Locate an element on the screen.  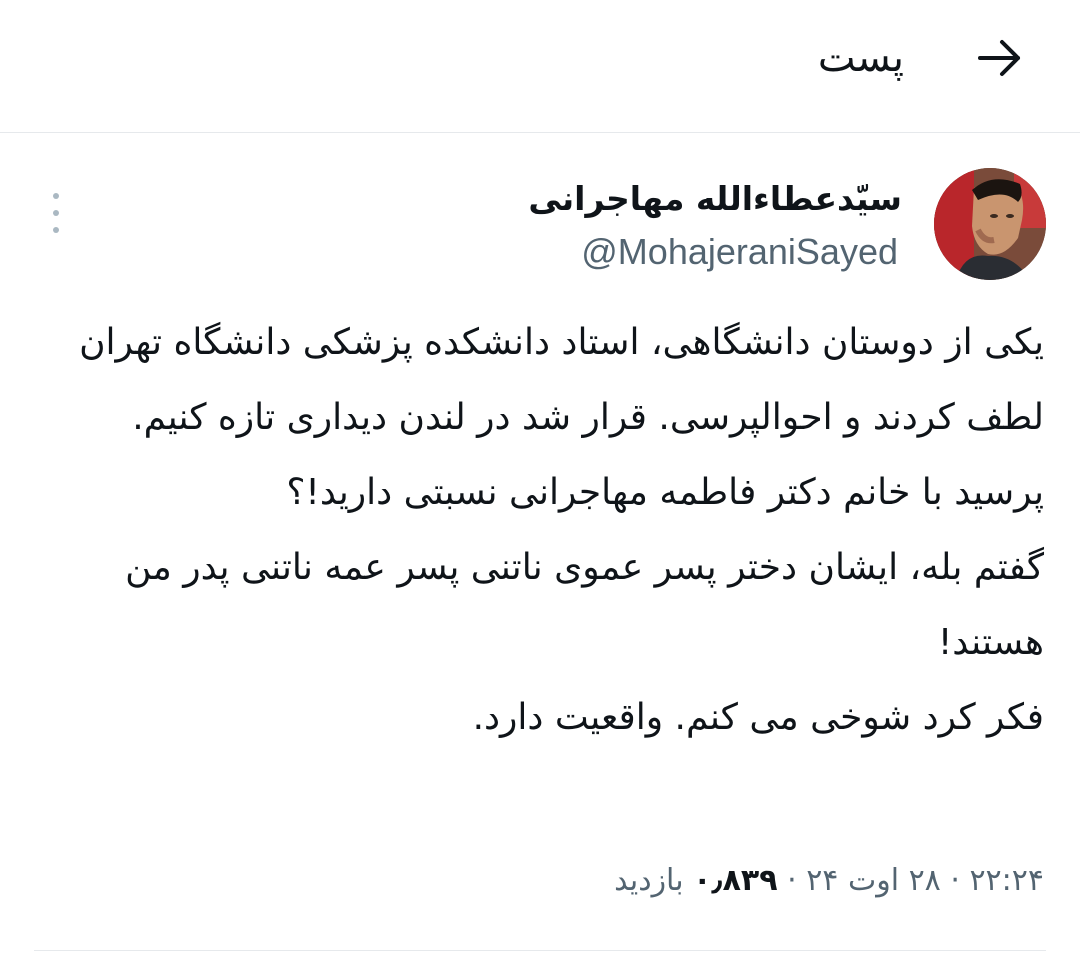
author-display-name: سیّدعطاءالله مهاجرانی is located at coordinates (715, 198).